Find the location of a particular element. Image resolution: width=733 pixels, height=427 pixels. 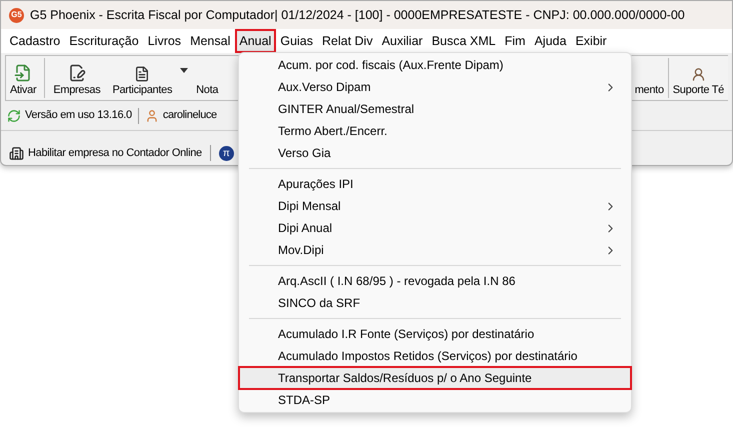

building-icon is located at coordinates (16, 153).